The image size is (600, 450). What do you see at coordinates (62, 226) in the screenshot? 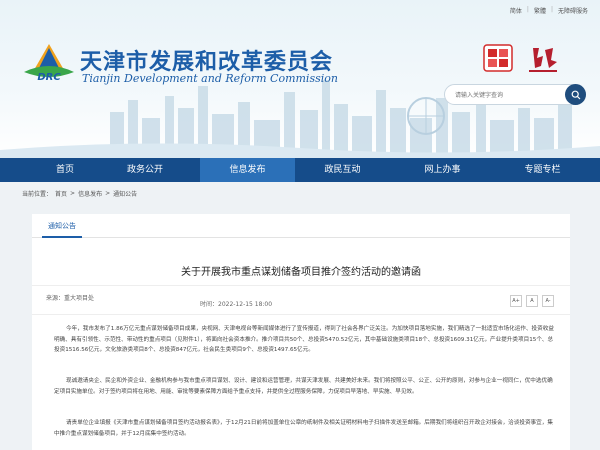
I see `tab-notice: 通知公告` at bounding box center [62, 226].